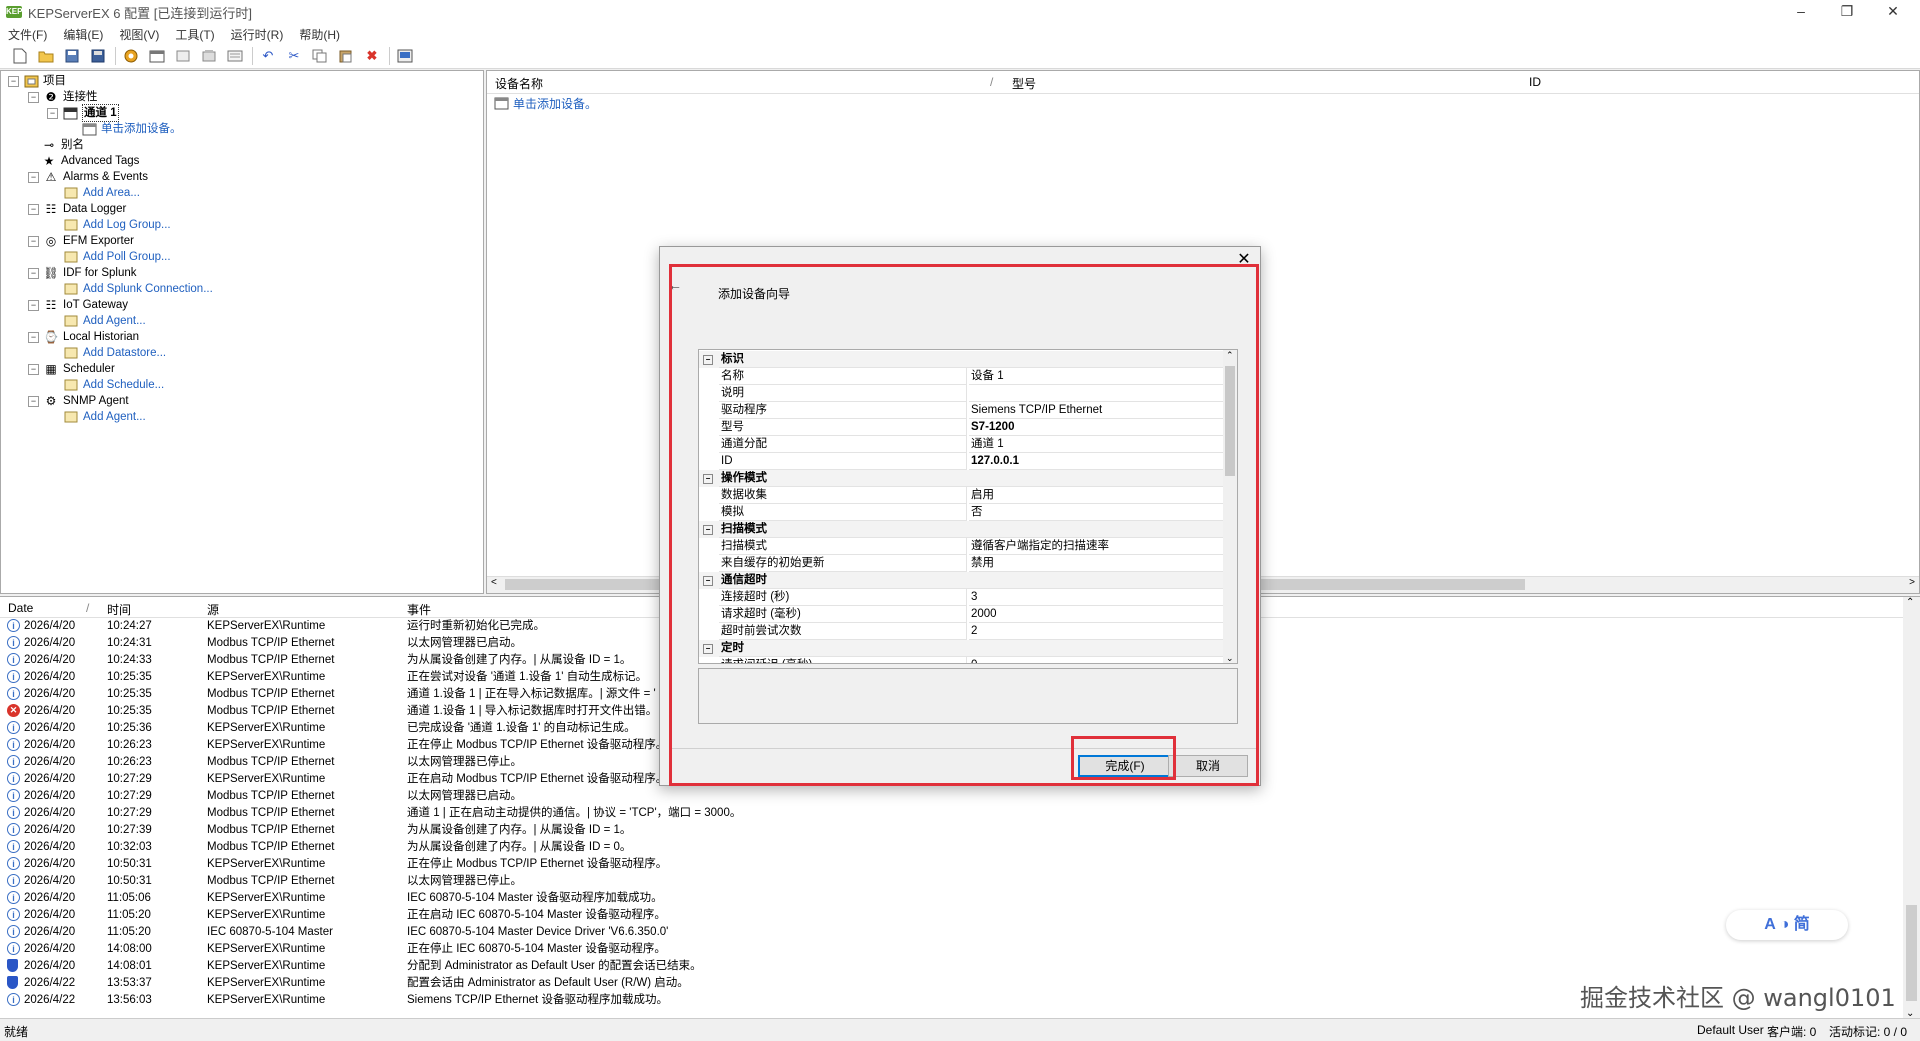 The image size is (1920, 1041). Describe the element at coordinates (1097, 444) in the screenshot. I see `property-value: 通道 1` at that location.